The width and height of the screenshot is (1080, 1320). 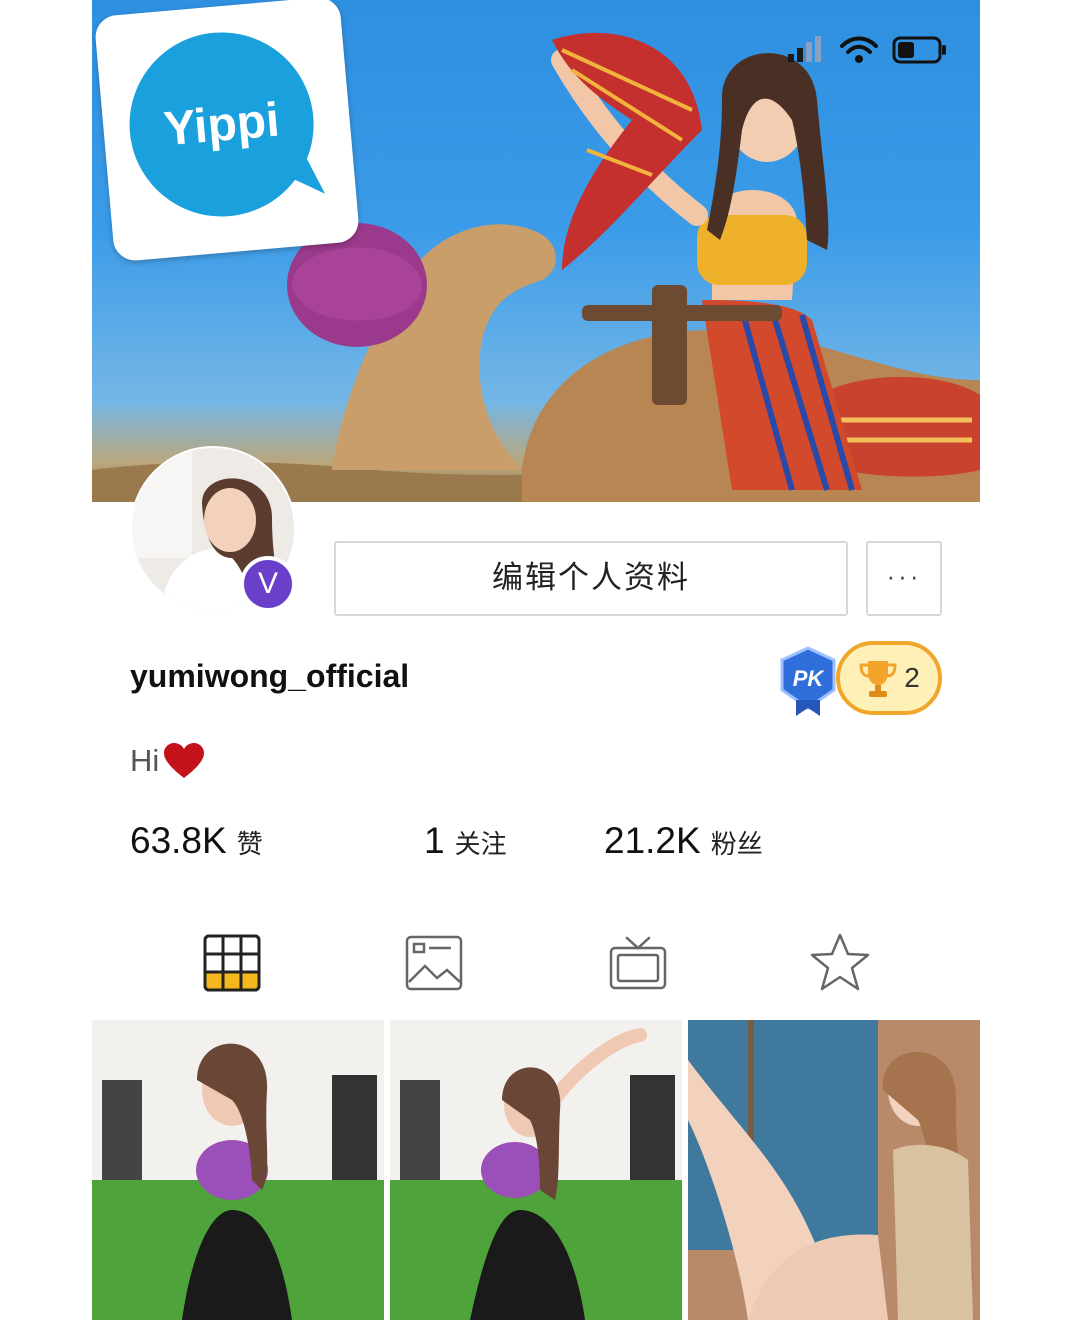 I want to click on bio: Hi, so click(x=167, y=761).